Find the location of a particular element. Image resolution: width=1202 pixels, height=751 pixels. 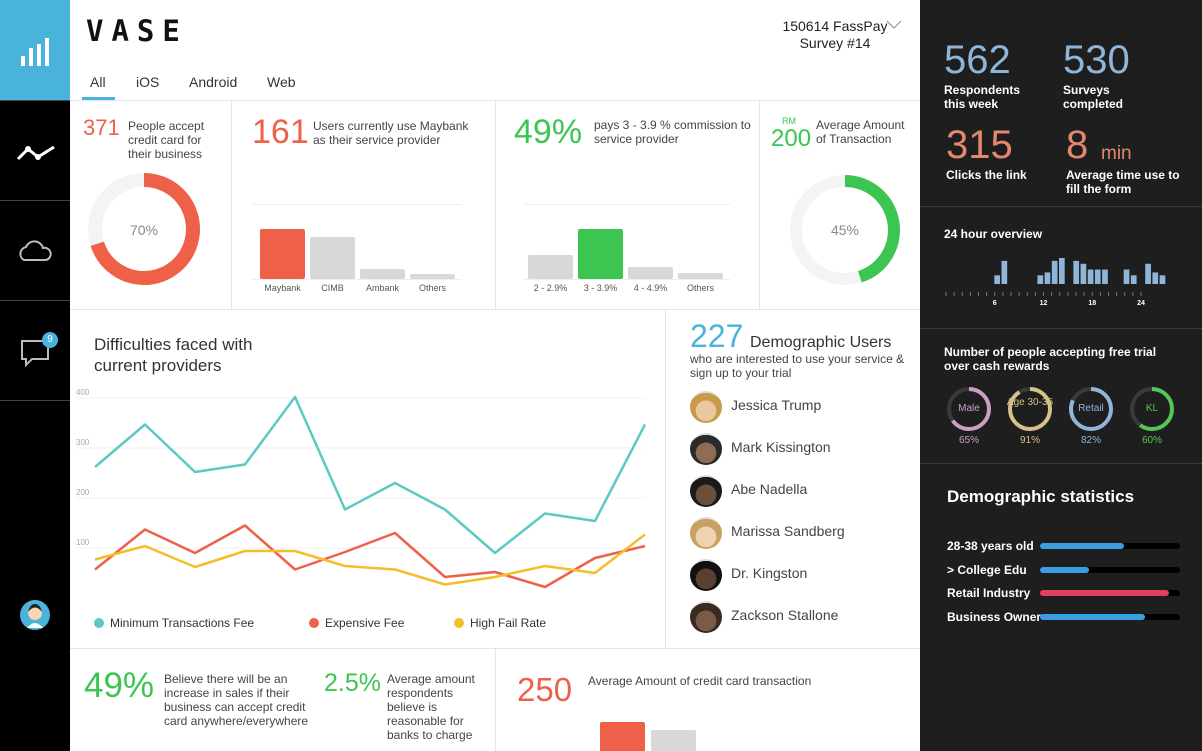

average-percent: 45% is located at coordinates (845, 230).